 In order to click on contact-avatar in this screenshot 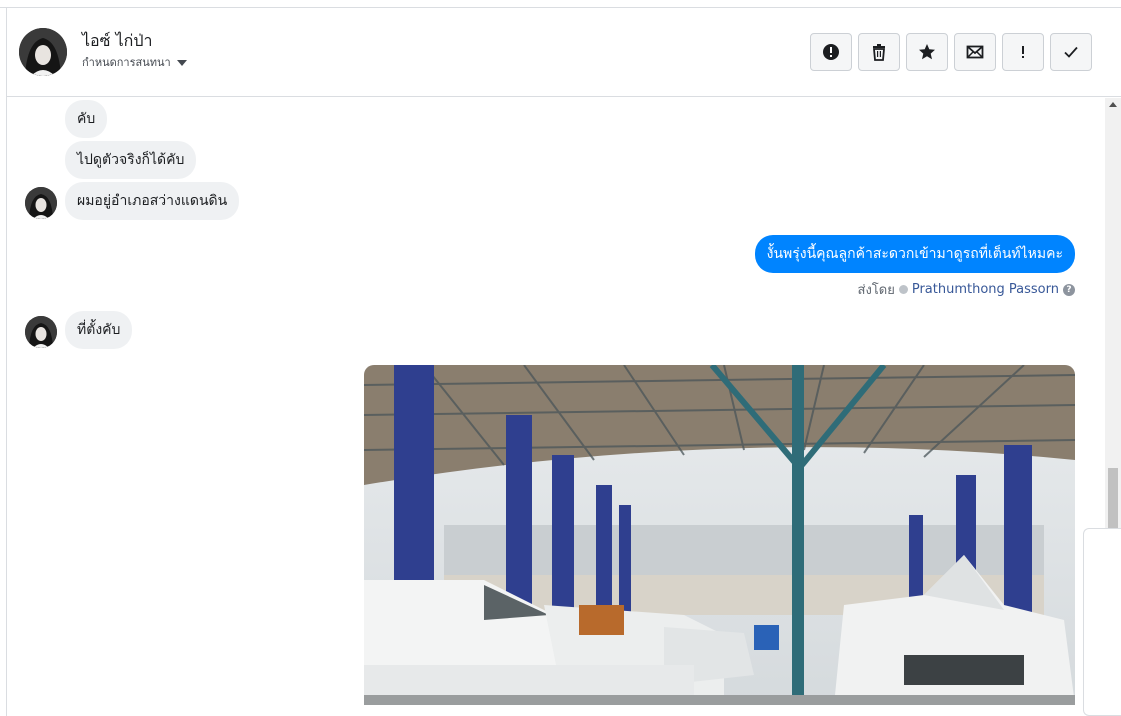, I will do `click(43, 52)`.